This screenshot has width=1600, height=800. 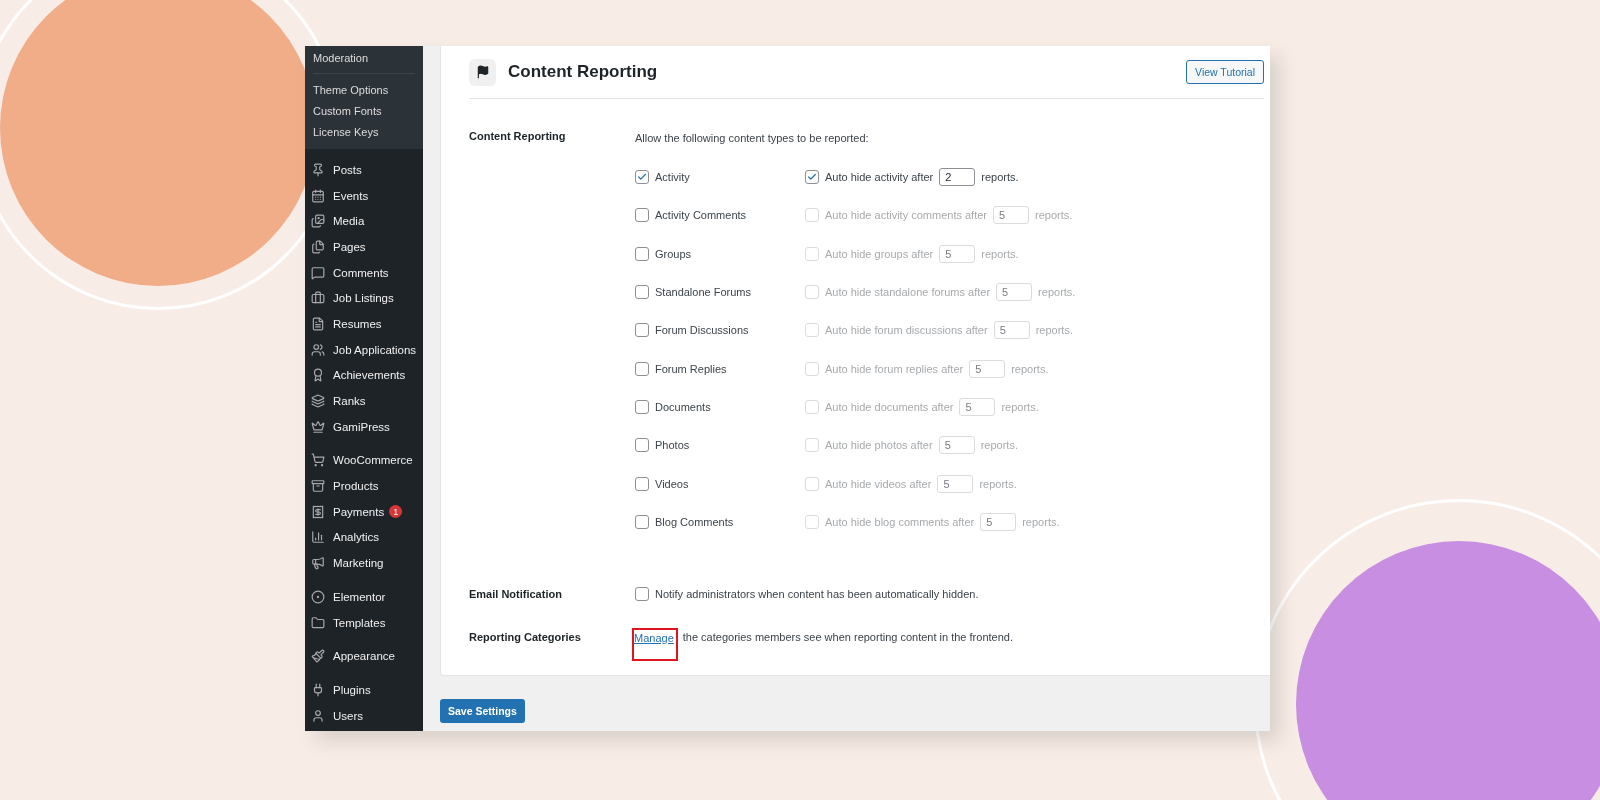 I want to click on checkbox-label: Auto hide photos after, so click(x=879, y=446).